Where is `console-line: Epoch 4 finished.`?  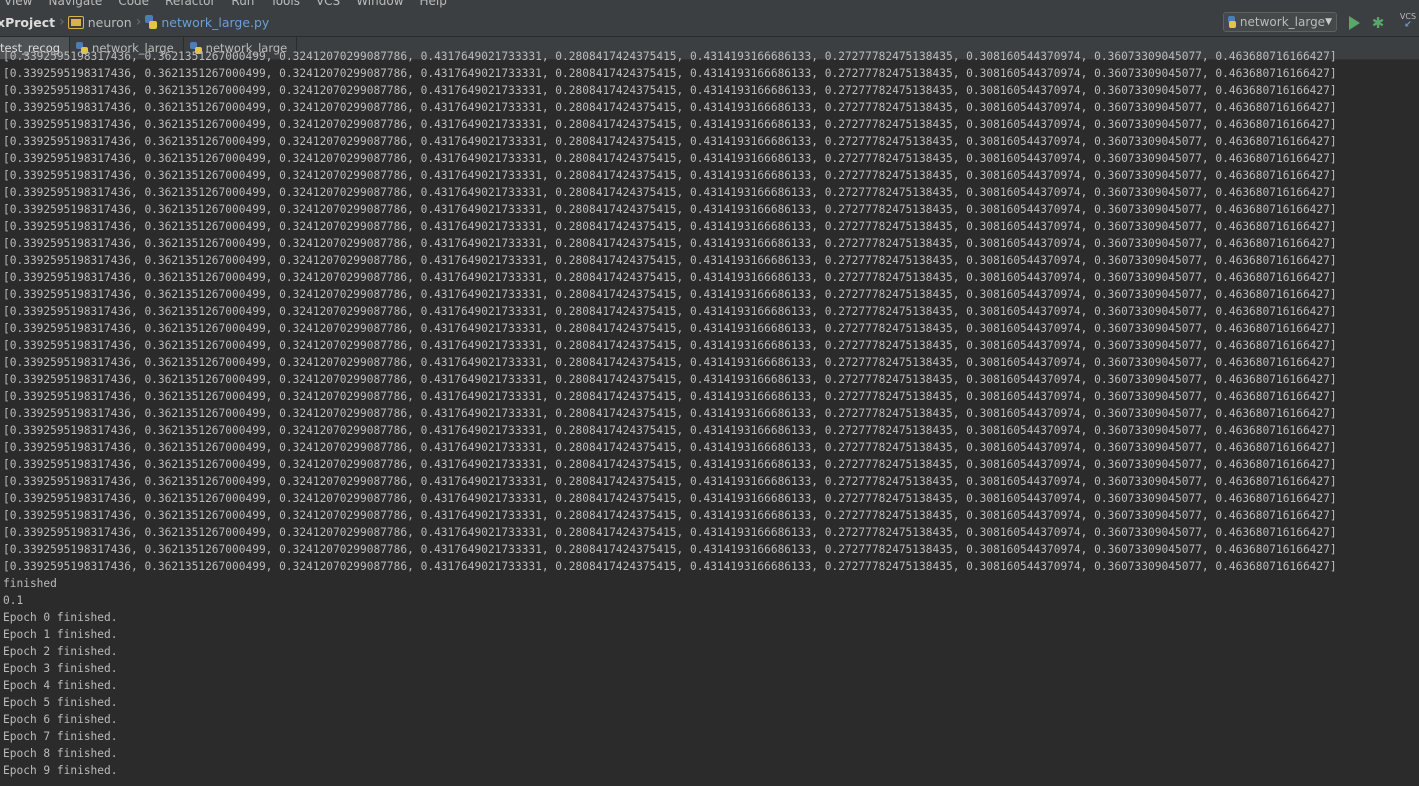
console-line: Epoch 4 finished. is located at coordinates (60, 685).